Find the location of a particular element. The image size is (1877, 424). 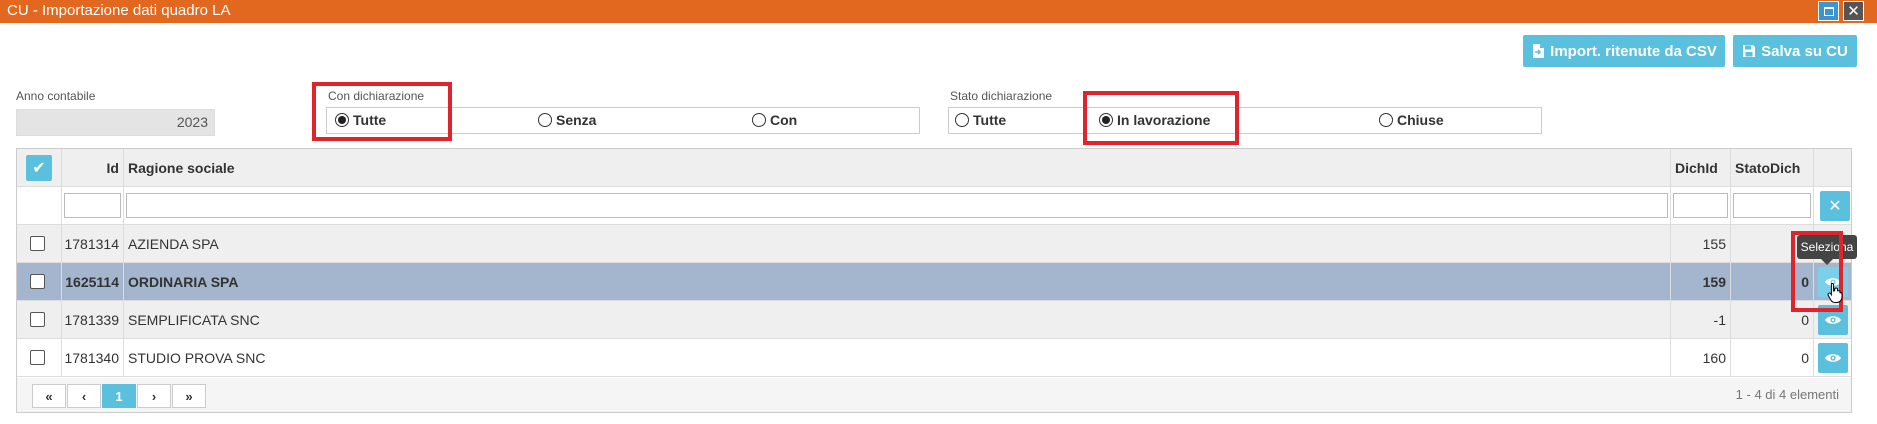

radio-con-senza: Senza is located at coordinates (567, 120).